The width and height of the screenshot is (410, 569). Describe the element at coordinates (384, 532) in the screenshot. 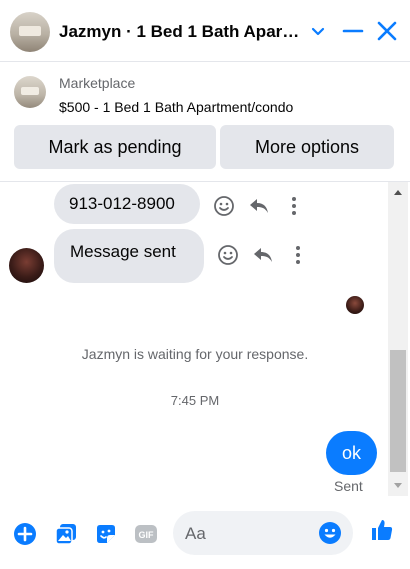

I see `like-icon` at that location.